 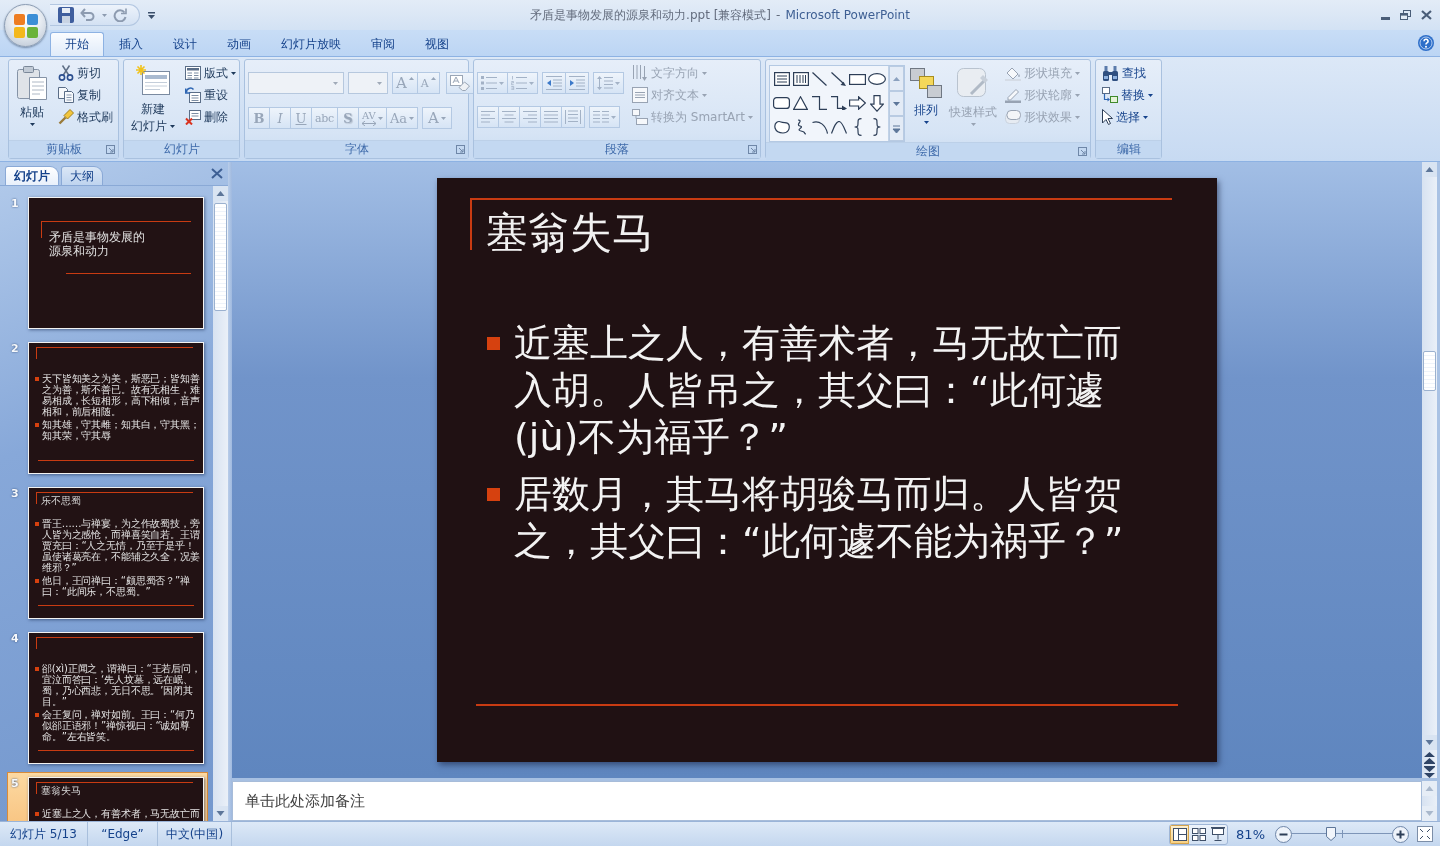 I want to click on group-label: 绘图, so click(x=928, y=151).